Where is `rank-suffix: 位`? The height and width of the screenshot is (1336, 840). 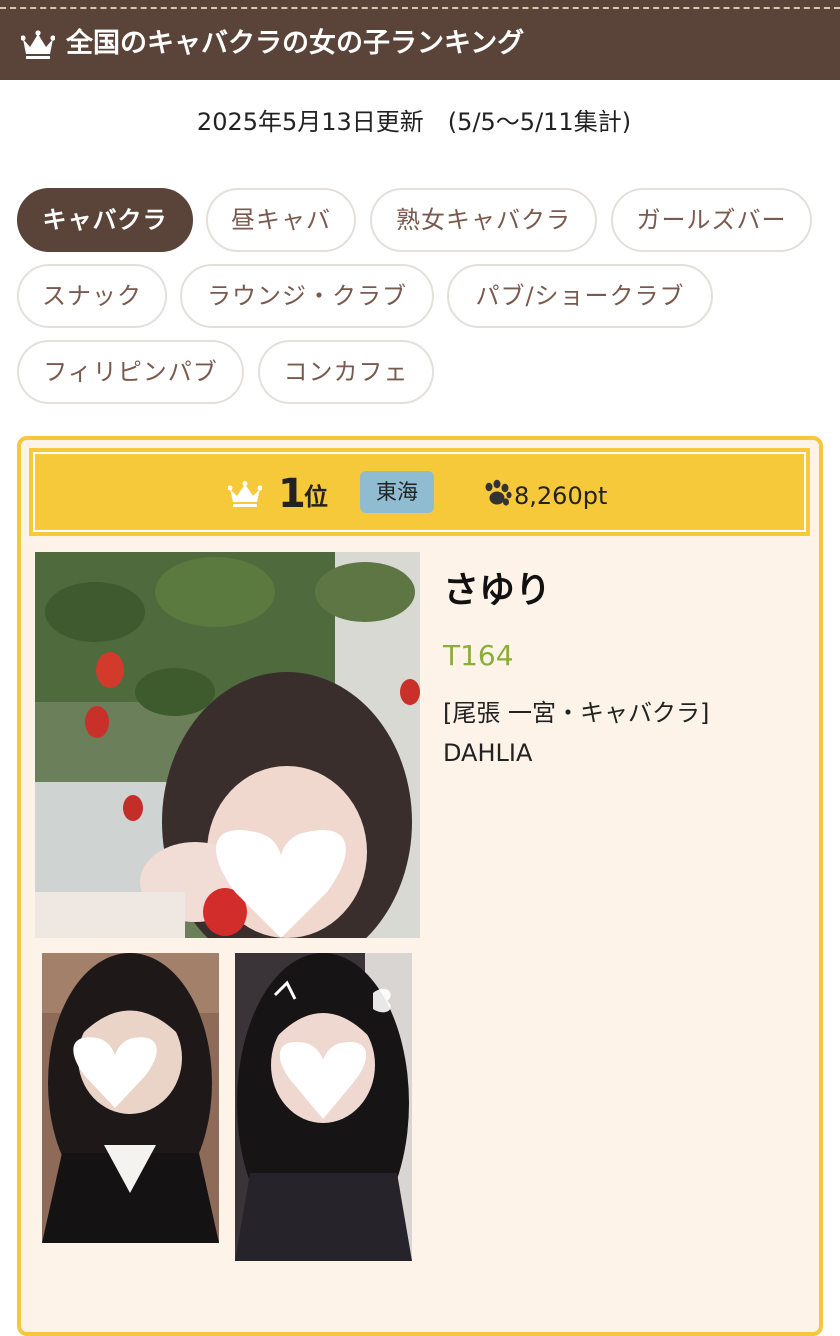
rank-suffix: 位 is located at coordinates (316, 497).